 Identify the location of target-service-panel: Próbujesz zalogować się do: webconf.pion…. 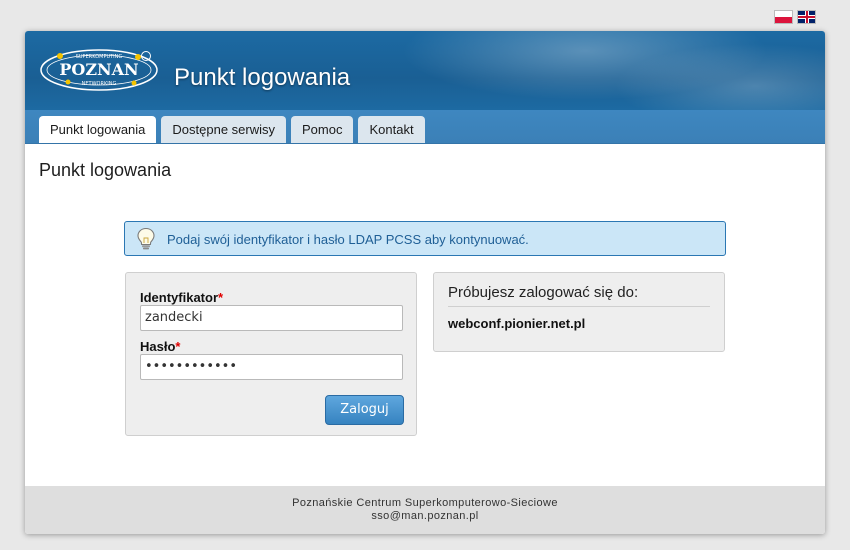
(579, 312).